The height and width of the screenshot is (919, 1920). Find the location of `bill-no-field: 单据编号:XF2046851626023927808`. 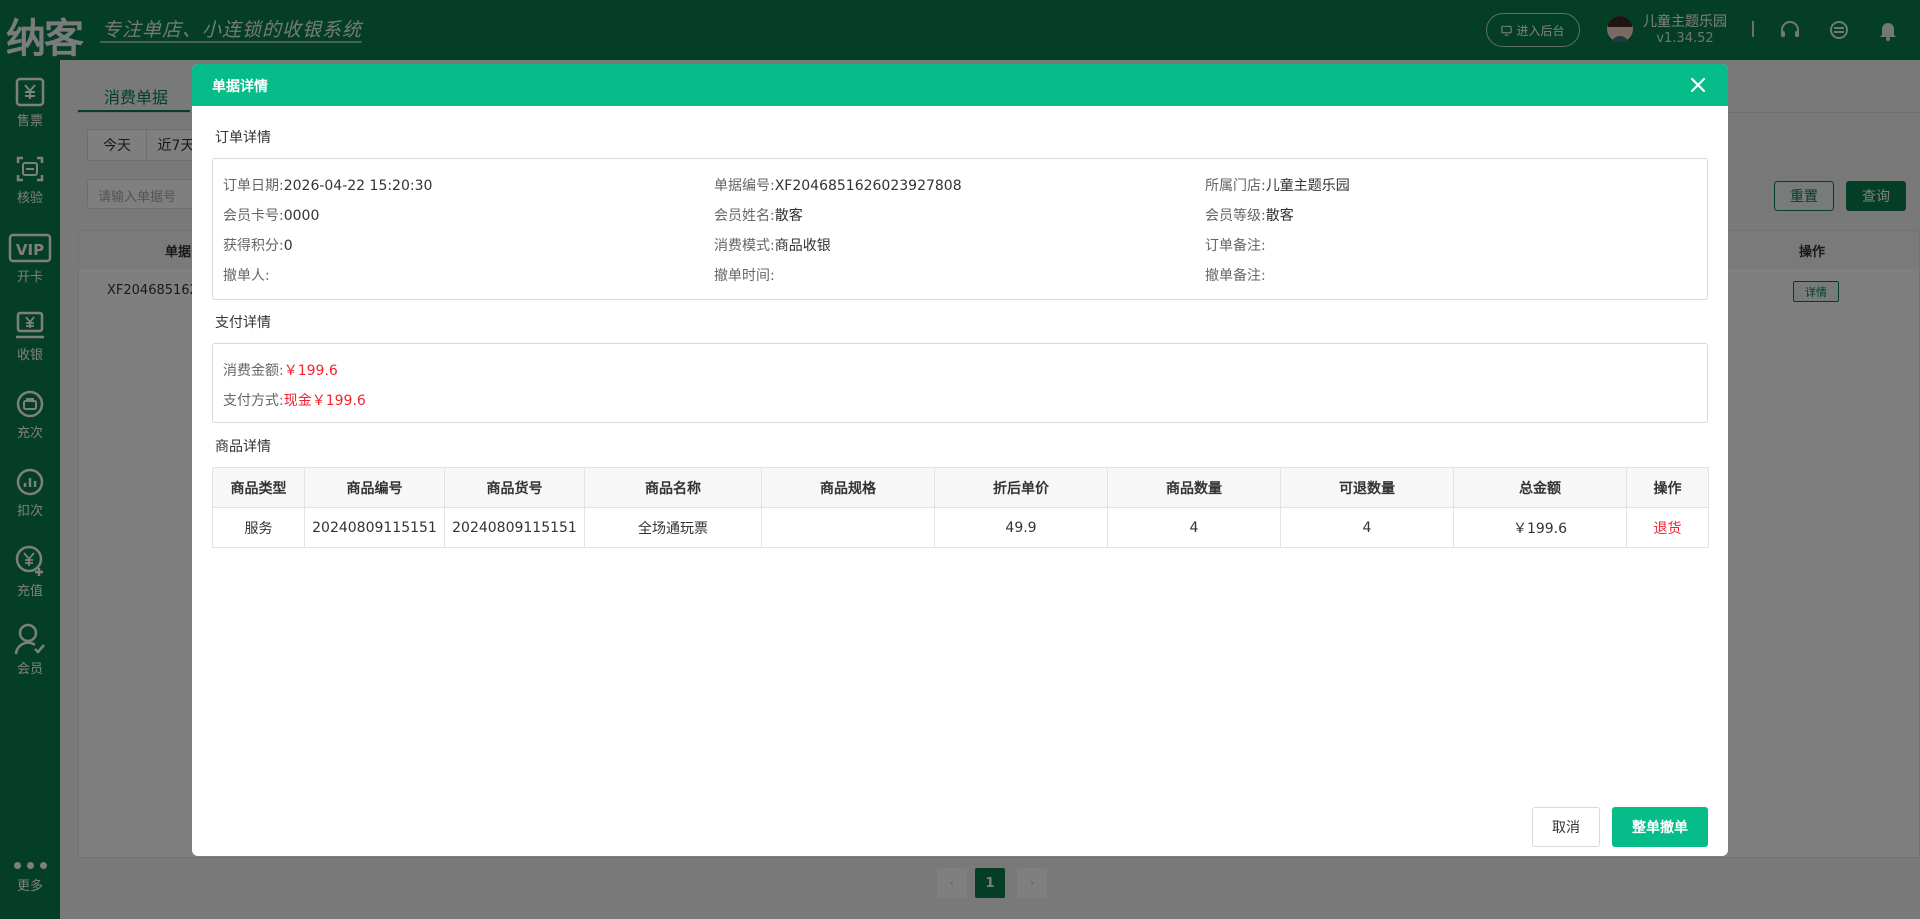

bill-no-field: 单据编号:XF2046851626023927808 is located at coordinates (838, 185).